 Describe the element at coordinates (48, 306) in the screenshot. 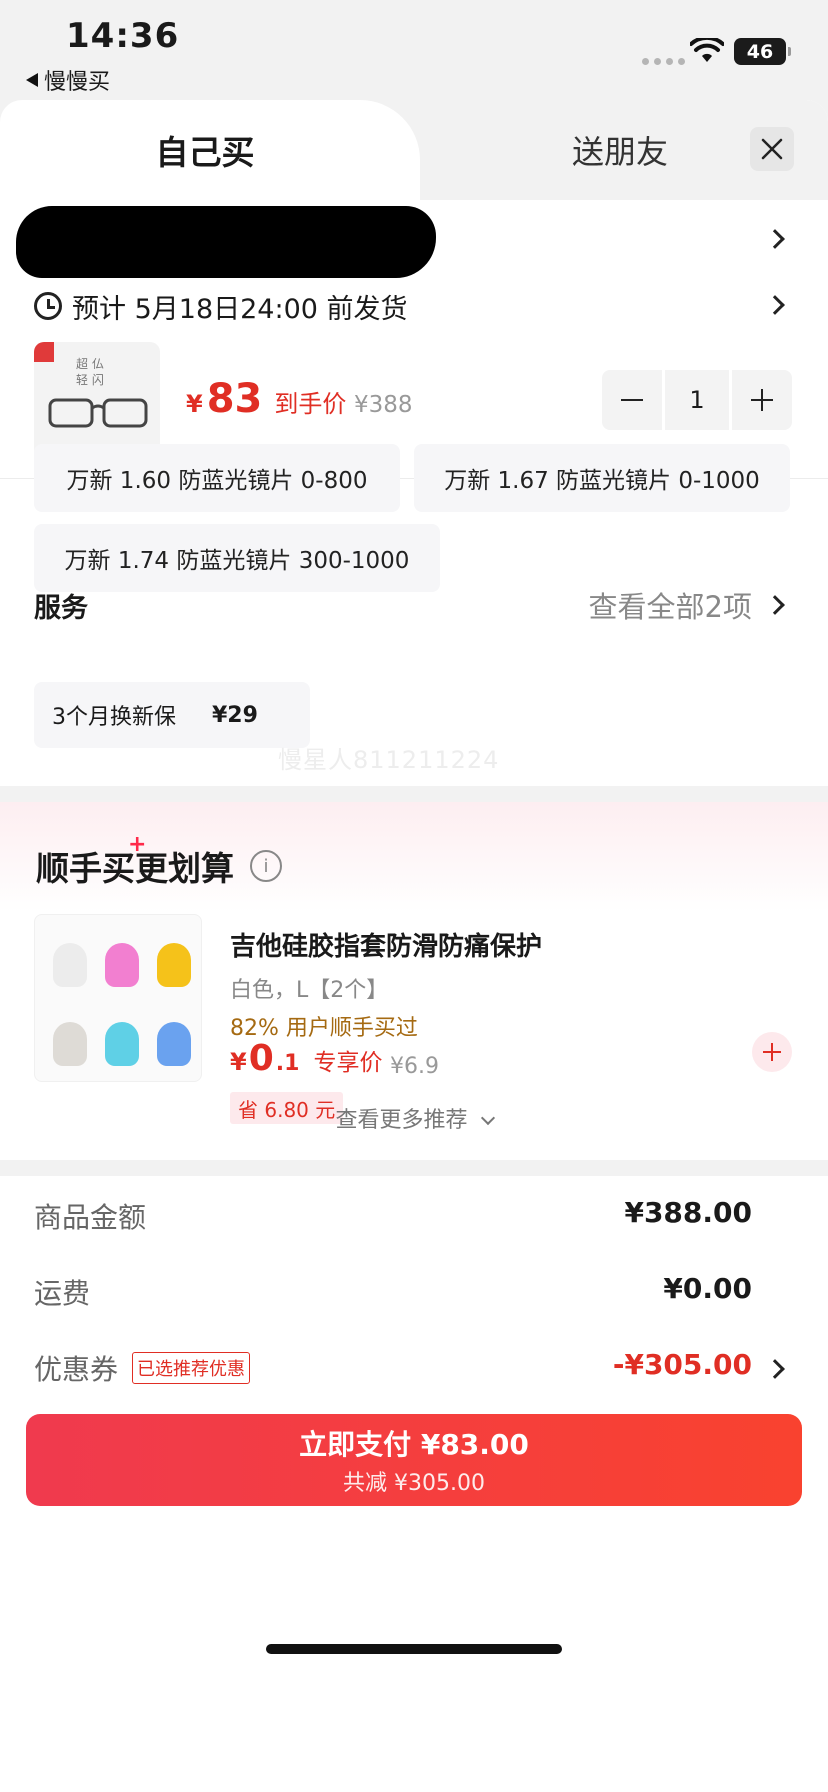

I see `clock-icon` at that location.